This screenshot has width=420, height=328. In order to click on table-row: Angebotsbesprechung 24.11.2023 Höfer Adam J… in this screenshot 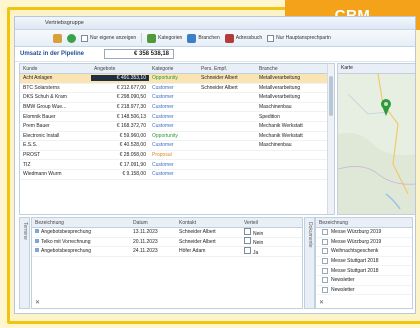, I will do `click(167, 251)`.